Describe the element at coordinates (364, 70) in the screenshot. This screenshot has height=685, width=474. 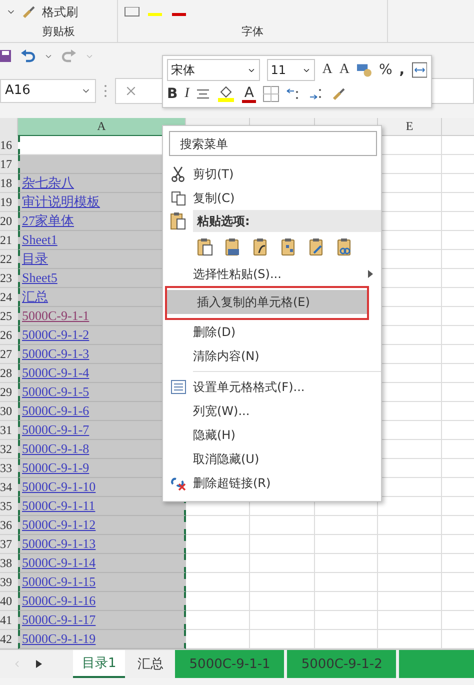
I see `currency-icon` at that location.